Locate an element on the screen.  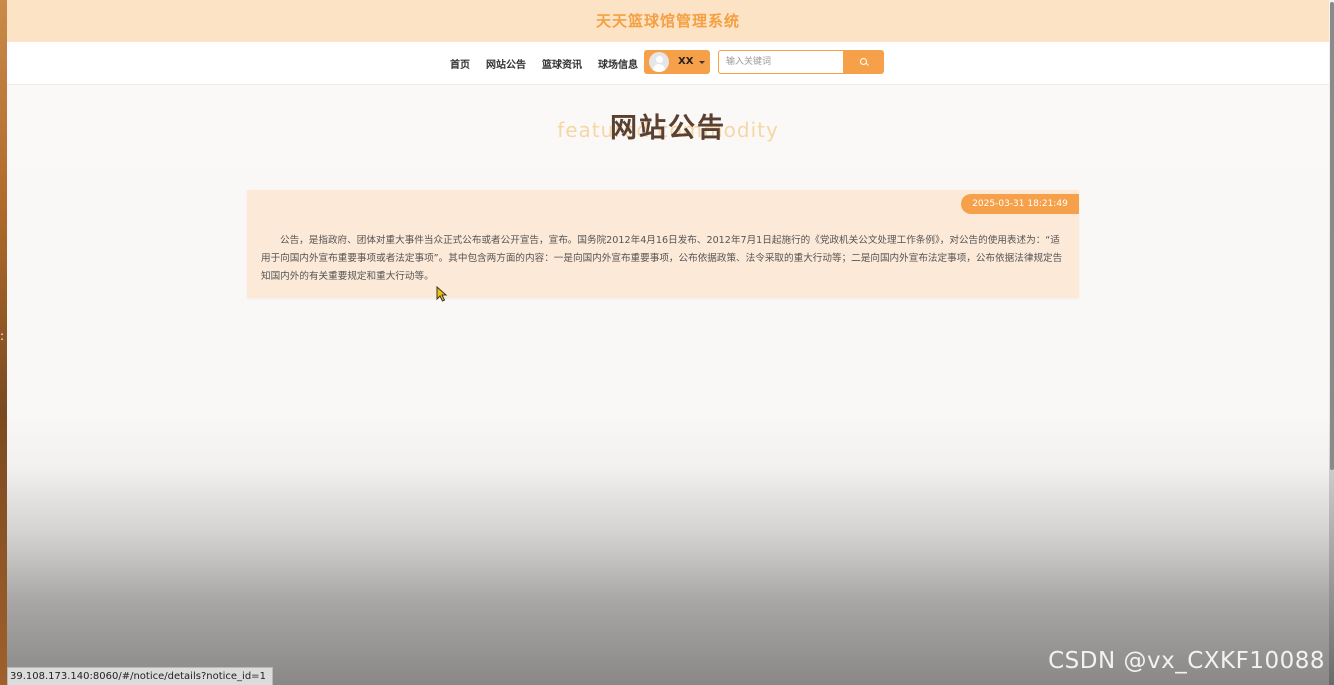
desktop-edge-mark: : is located at coordinates (2, 336).